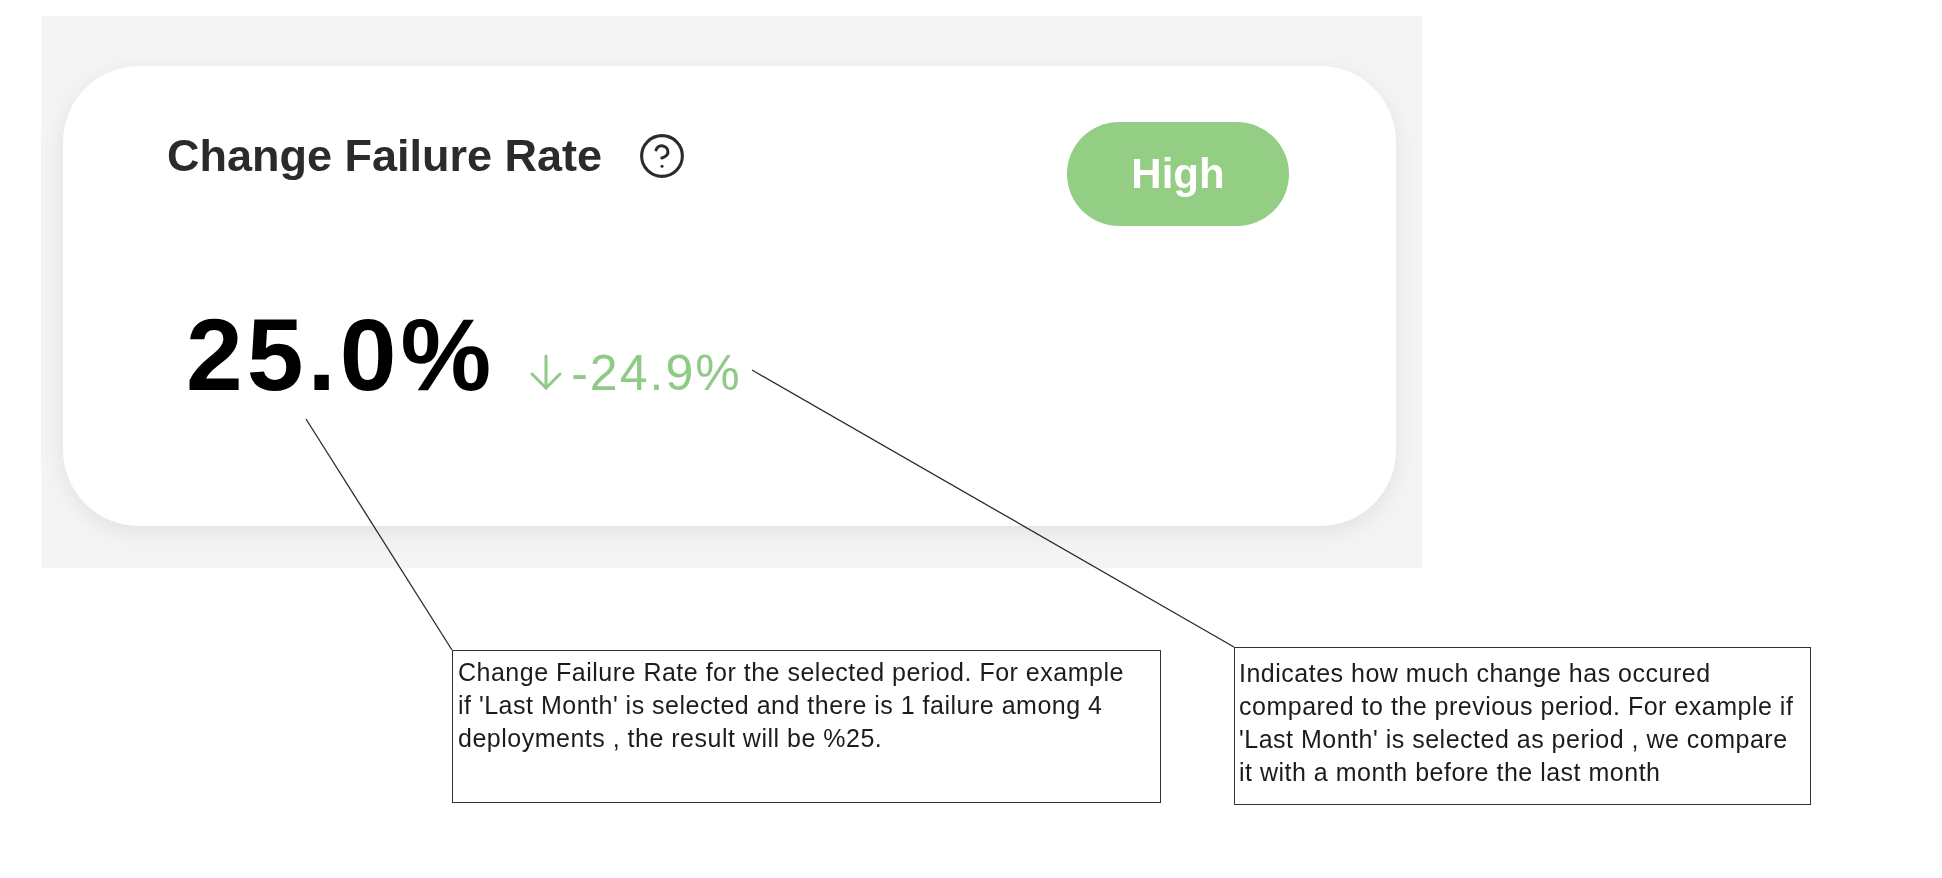 Image resolution: width=1942 pixels, height=878 pixels. Describe the element at coordinates (662, 156) in the screenshot. I see `help-icon` at that location.